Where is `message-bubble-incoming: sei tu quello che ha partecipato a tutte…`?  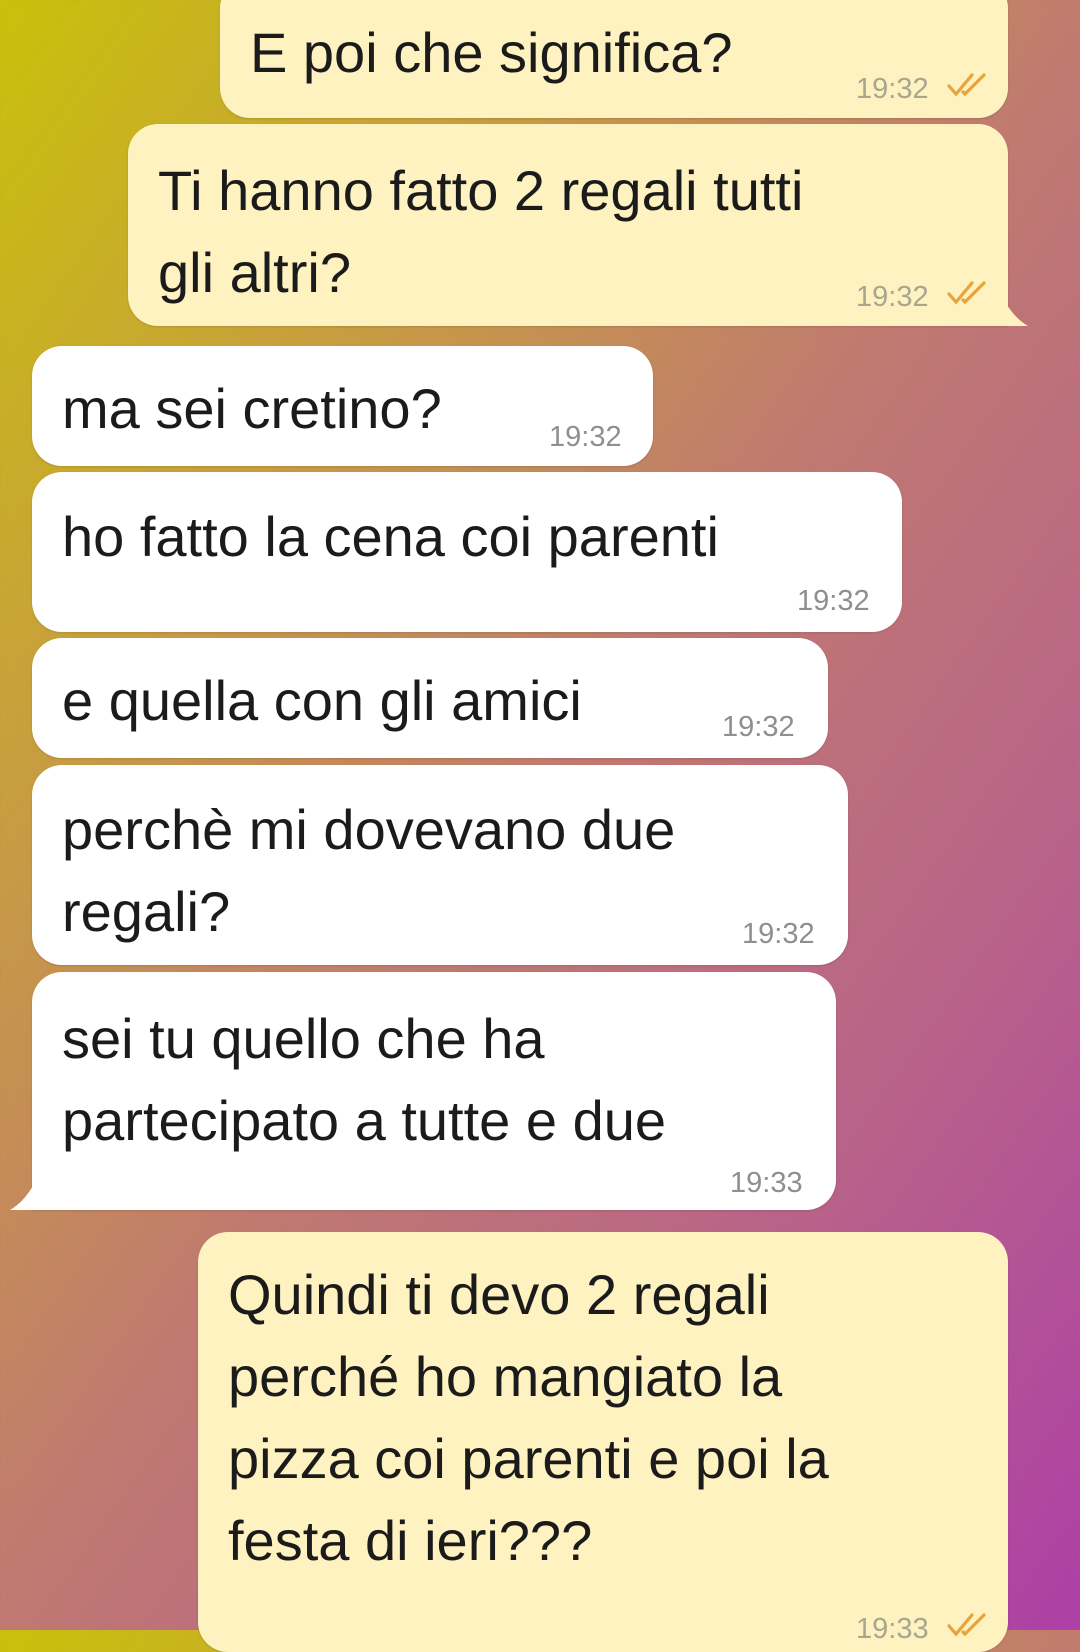
message-bubble-incoming: sei tu quello che ha partecipato a tutte… is located at coordinates (434, 1091).